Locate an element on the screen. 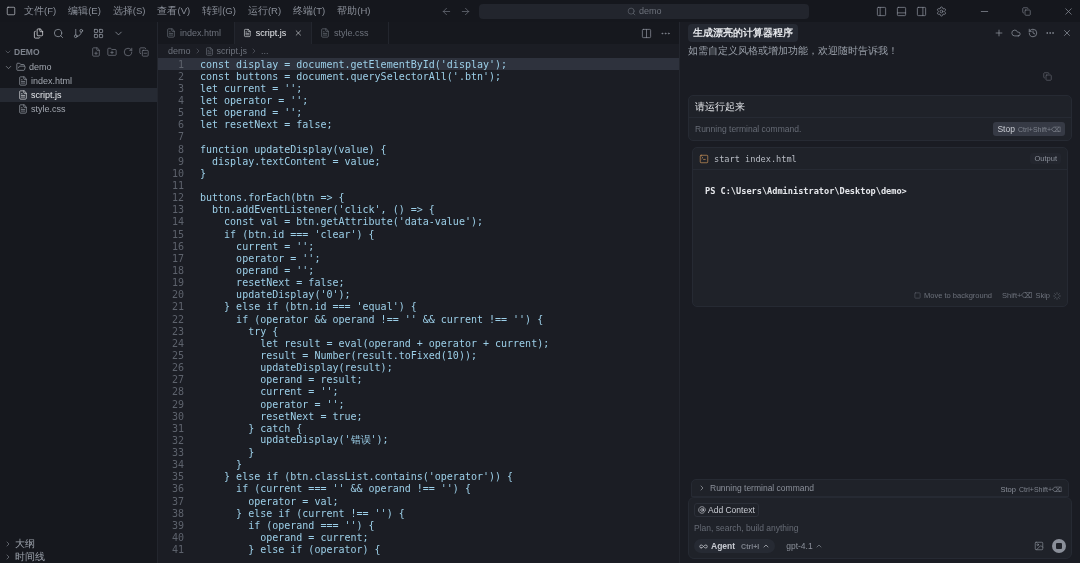 The height and width of the screenshot is (563, 1080). prompt-input: Plan, search, build anything is located at coordinates (880, 528).